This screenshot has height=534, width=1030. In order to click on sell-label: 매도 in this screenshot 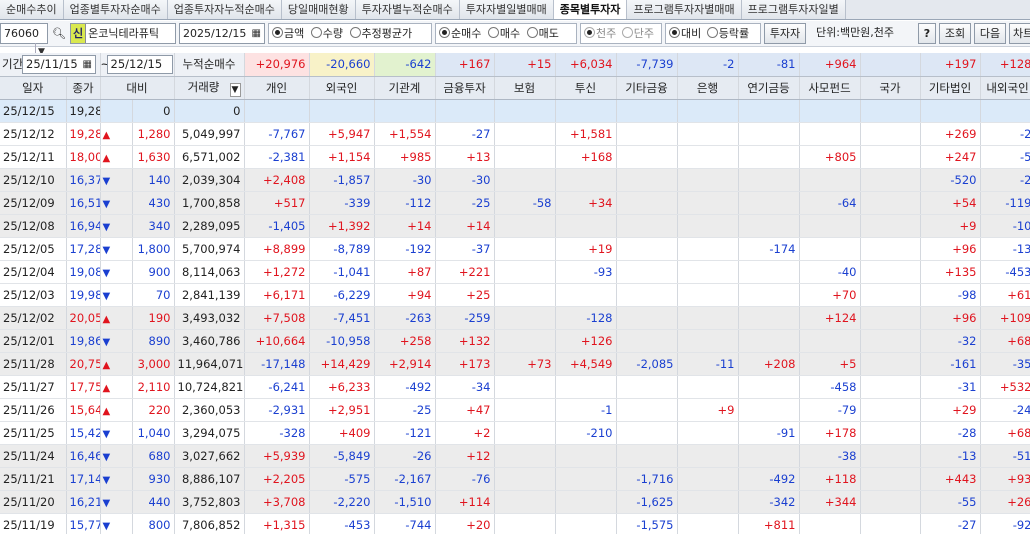, I will do `click(548, 33)`.